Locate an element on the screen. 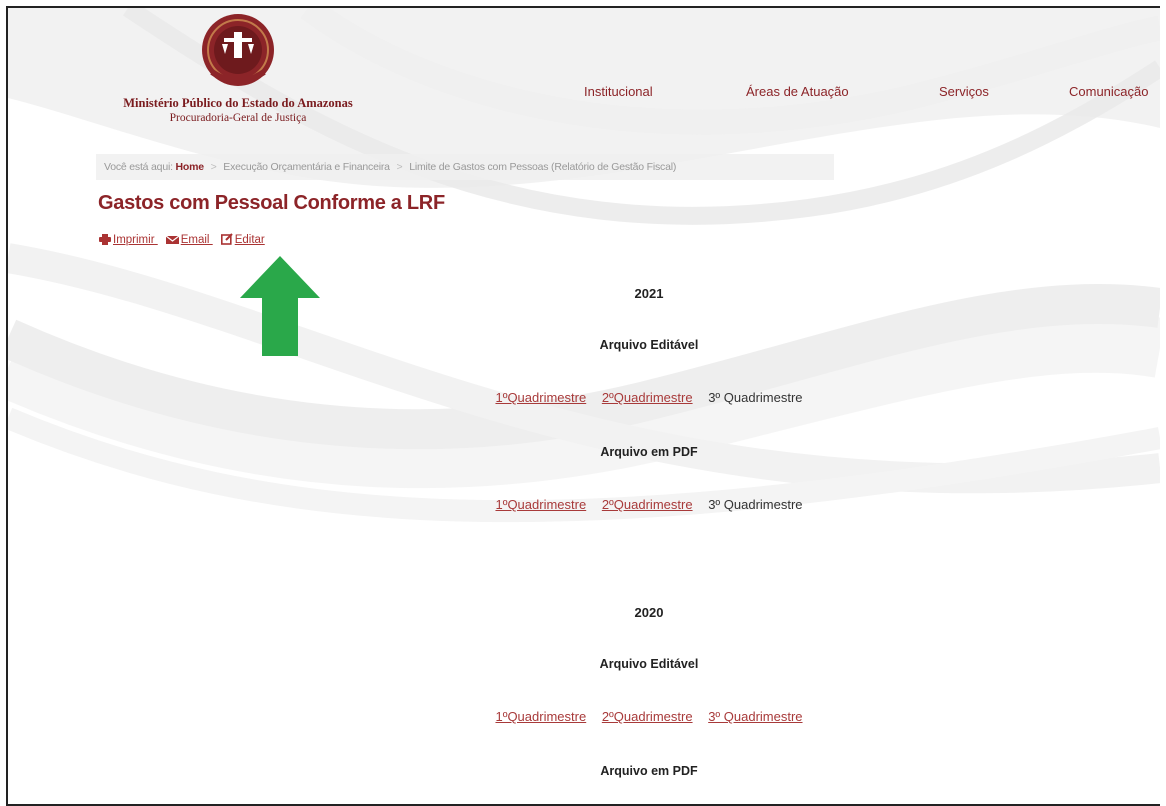 The width and height of the screenshot is (1166, 806). email-link: Email is located at coordinates (189, 240).